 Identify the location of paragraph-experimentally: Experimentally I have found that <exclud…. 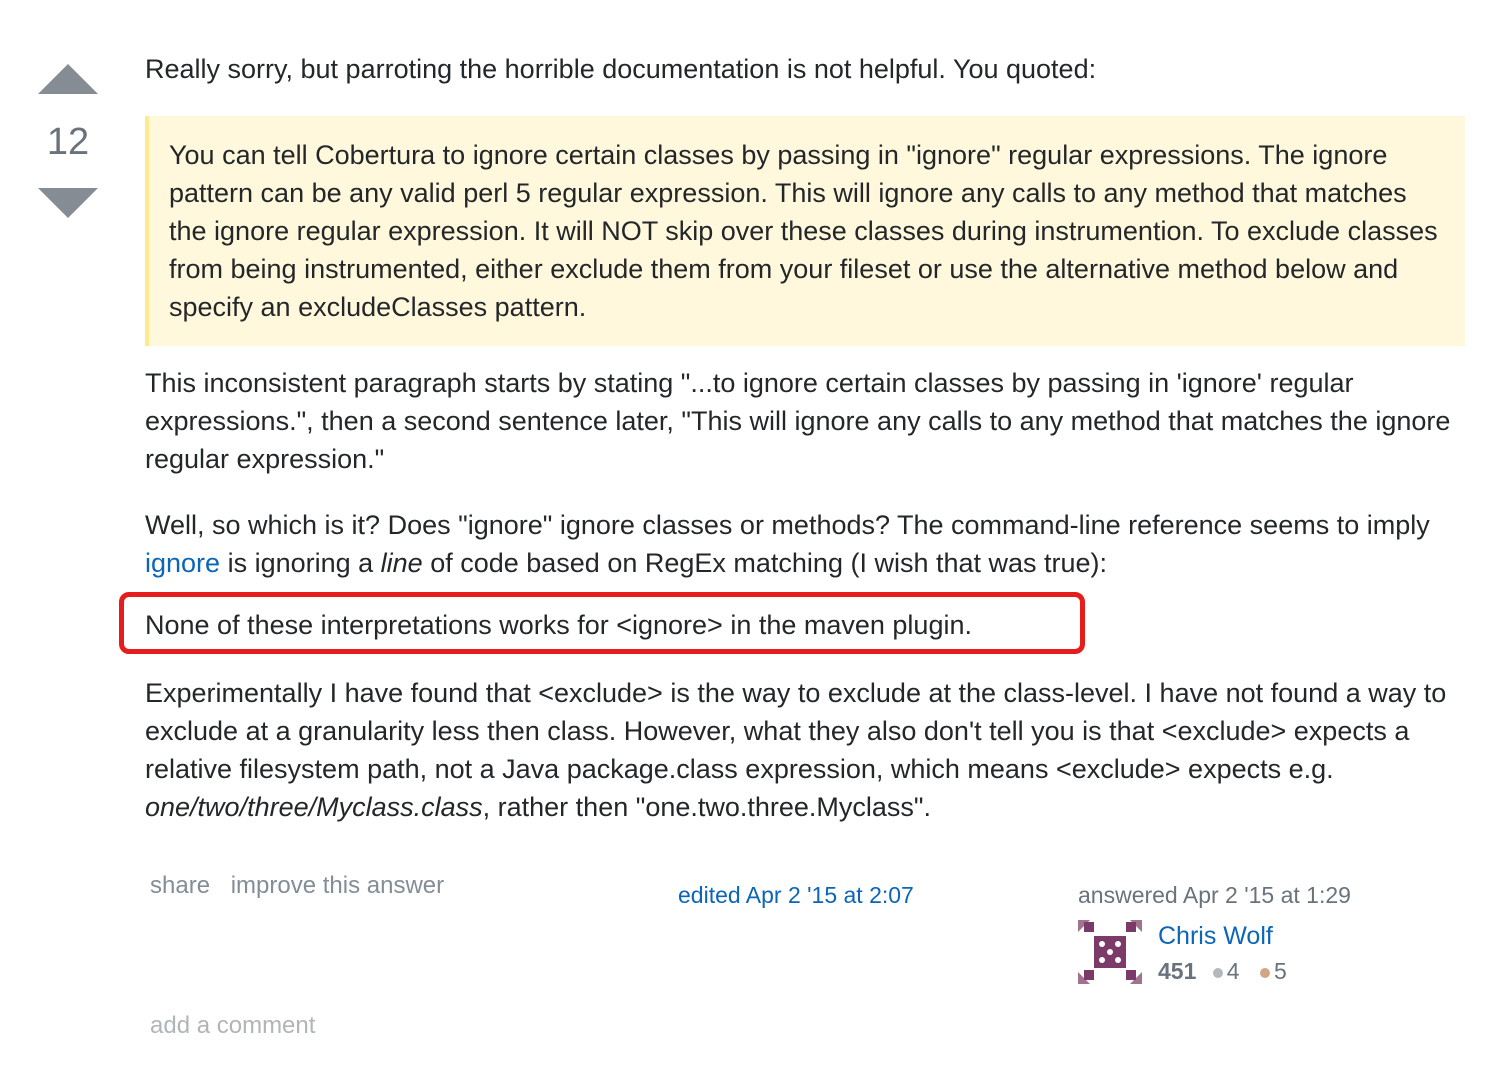
(805, 750).